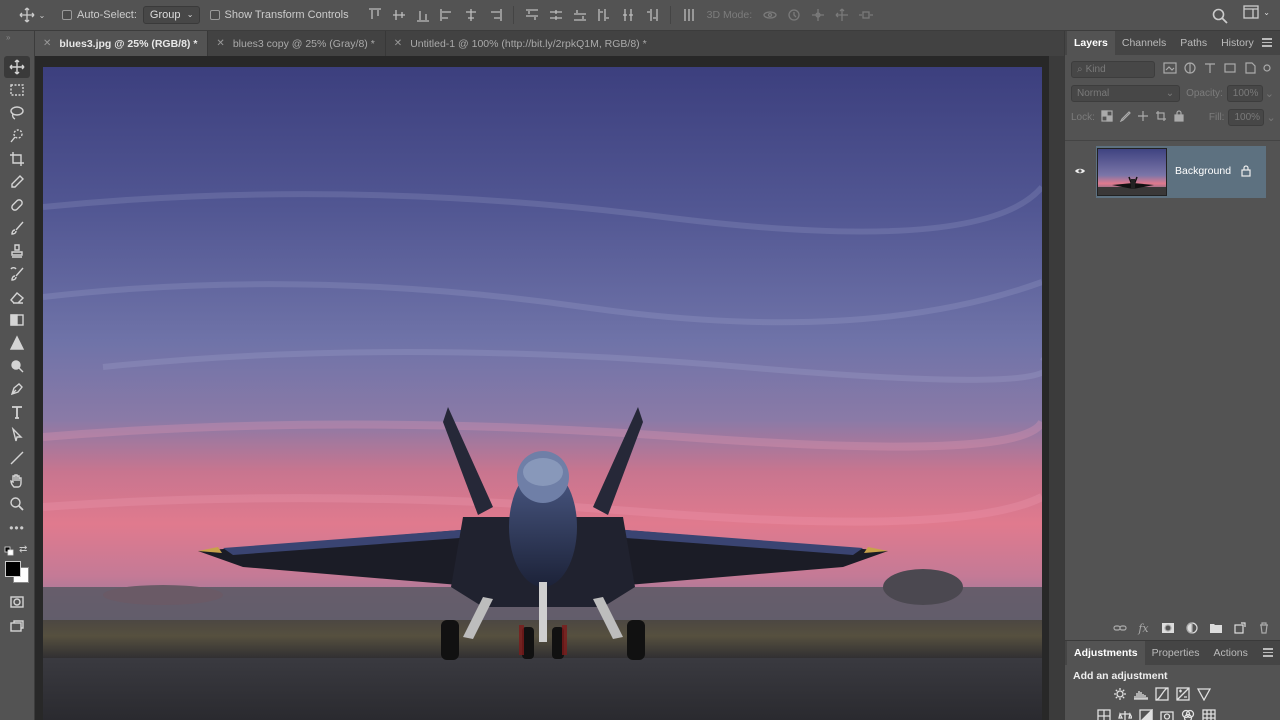 The width and height of the screenshot is (1280, 720). I want to click on align-left-icon, so click(447, 15).